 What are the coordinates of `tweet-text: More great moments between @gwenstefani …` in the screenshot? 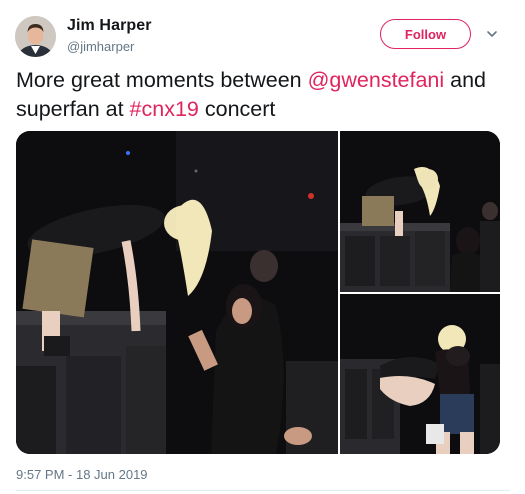 It's located at (263, 95).